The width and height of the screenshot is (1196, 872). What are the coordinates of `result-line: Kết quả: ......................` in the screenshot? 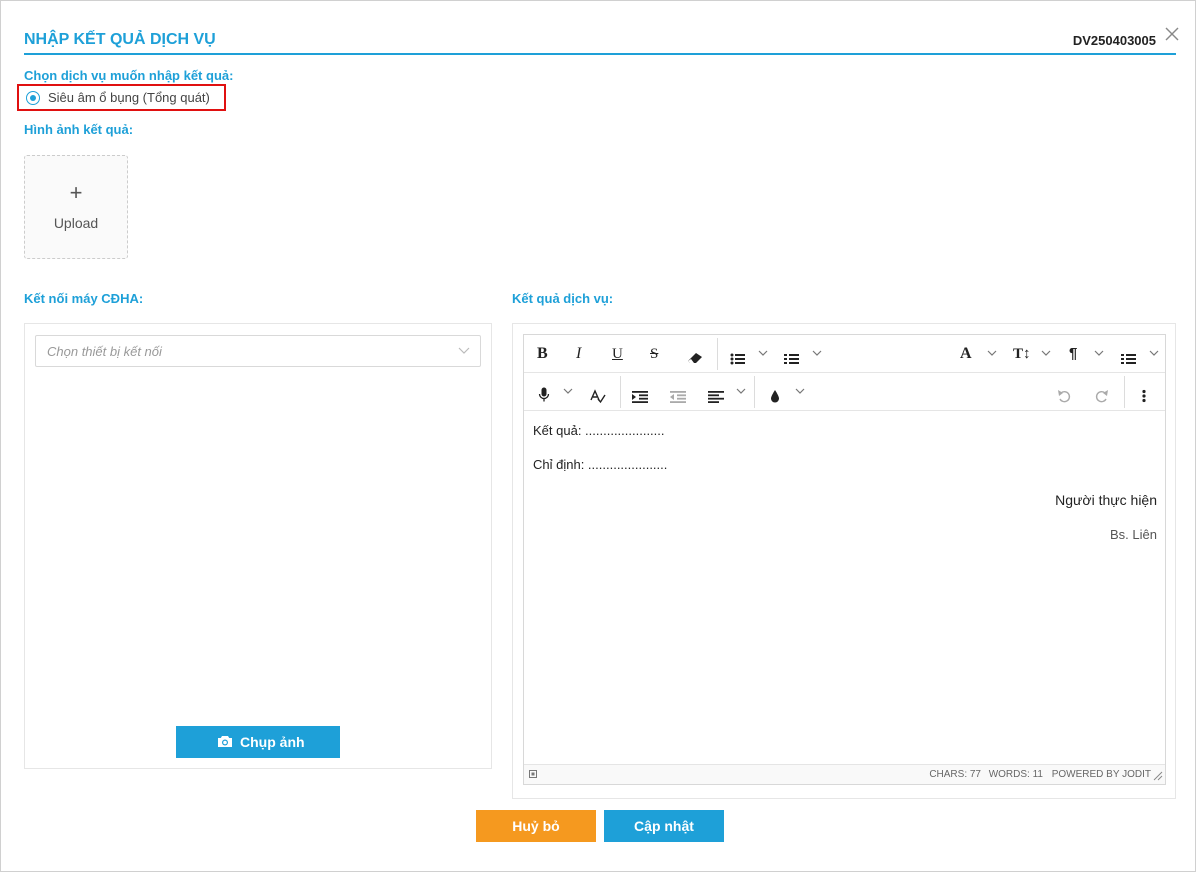 It's located at (599, 430).